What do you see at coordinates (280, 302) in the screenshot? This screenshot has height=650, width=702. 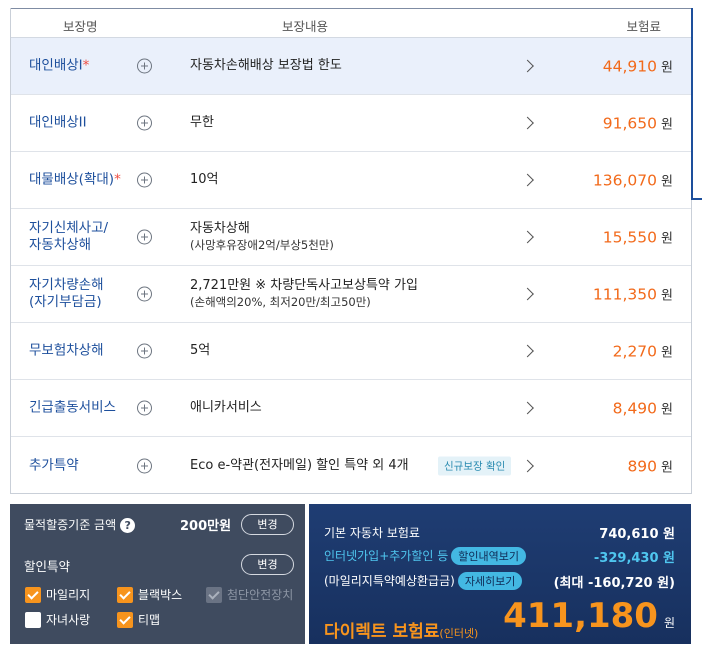 I see `coverage-subdesc: (손해액의20%, 최저20만/최고50만)` at bounding box center [280, 302].